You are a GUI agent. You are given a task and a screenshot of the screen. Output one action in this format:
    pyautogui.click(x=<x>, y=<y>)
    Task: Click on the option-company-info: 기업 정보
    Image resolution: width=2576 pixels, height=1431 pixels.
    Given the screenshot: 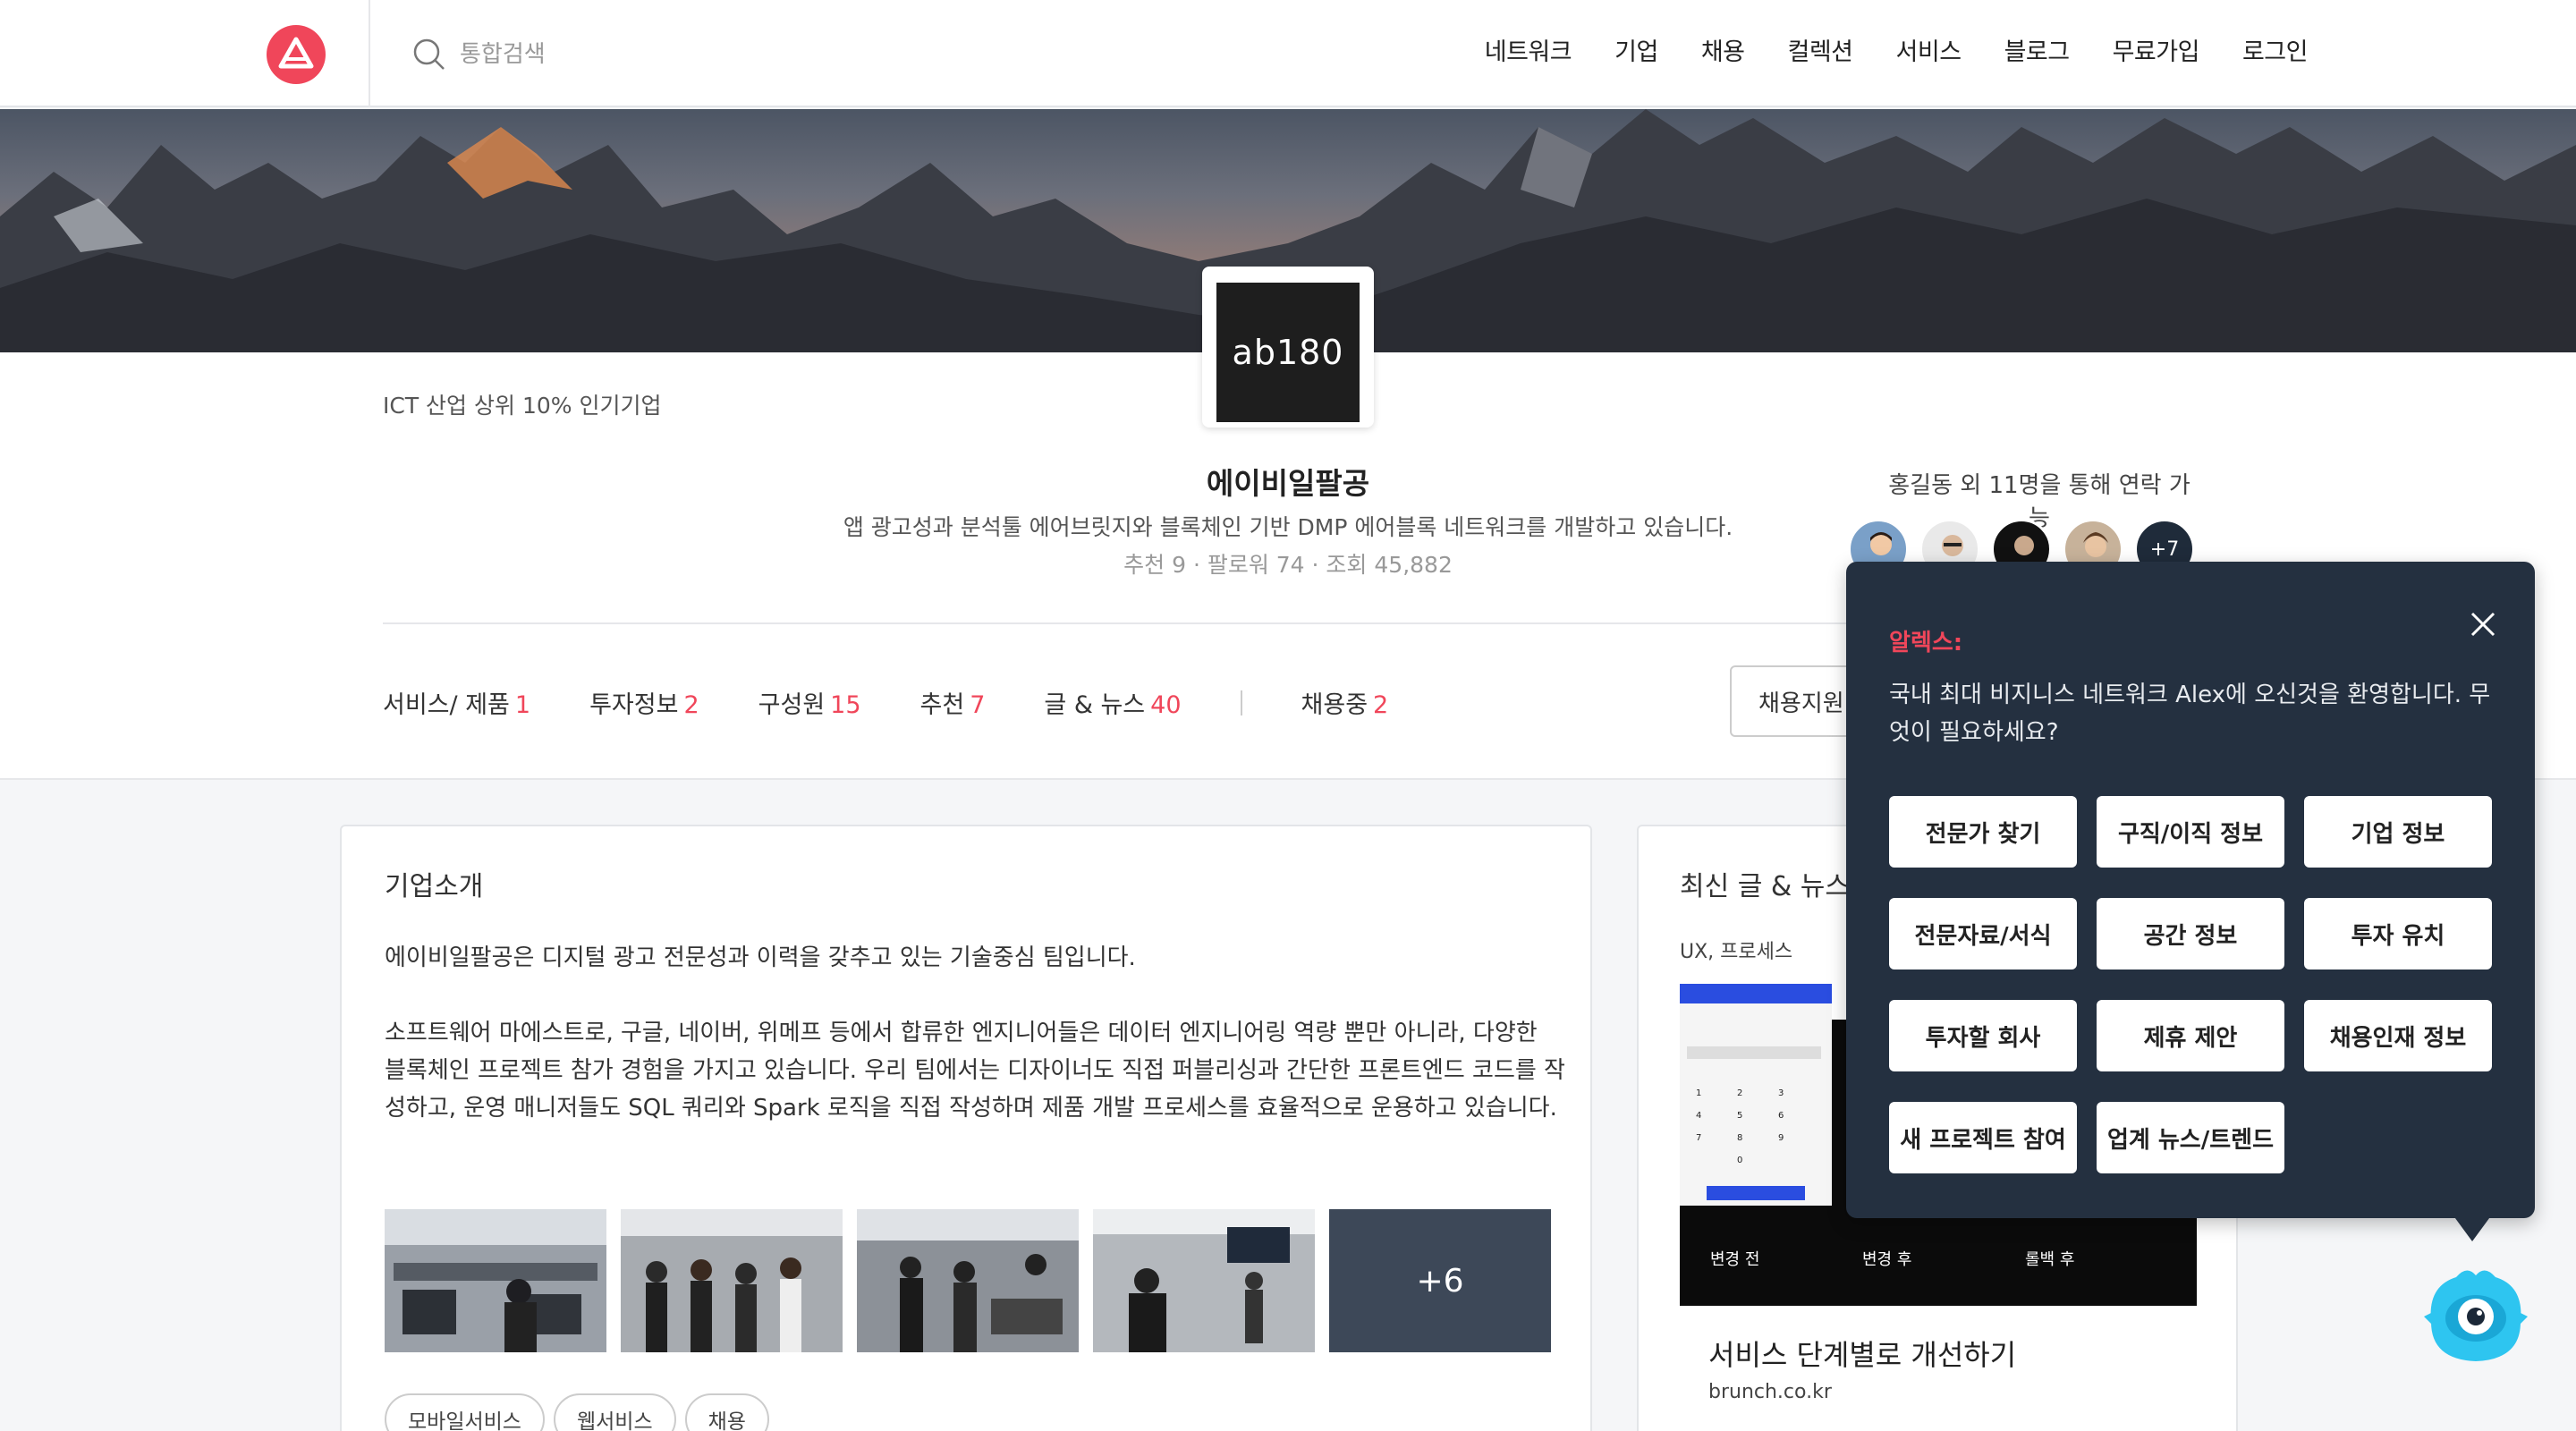 What is the action you would take?
    pyautogui.click(x=2398, y=832)
    